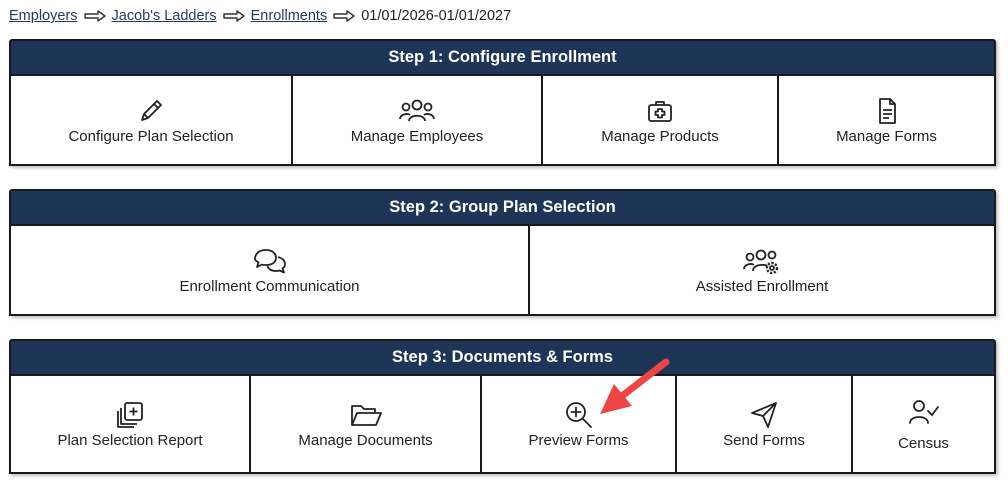 The height and width of the screenshot is (492, 1008). I want to click on manage-documents-button: Manage Documents, so click(366, 424).